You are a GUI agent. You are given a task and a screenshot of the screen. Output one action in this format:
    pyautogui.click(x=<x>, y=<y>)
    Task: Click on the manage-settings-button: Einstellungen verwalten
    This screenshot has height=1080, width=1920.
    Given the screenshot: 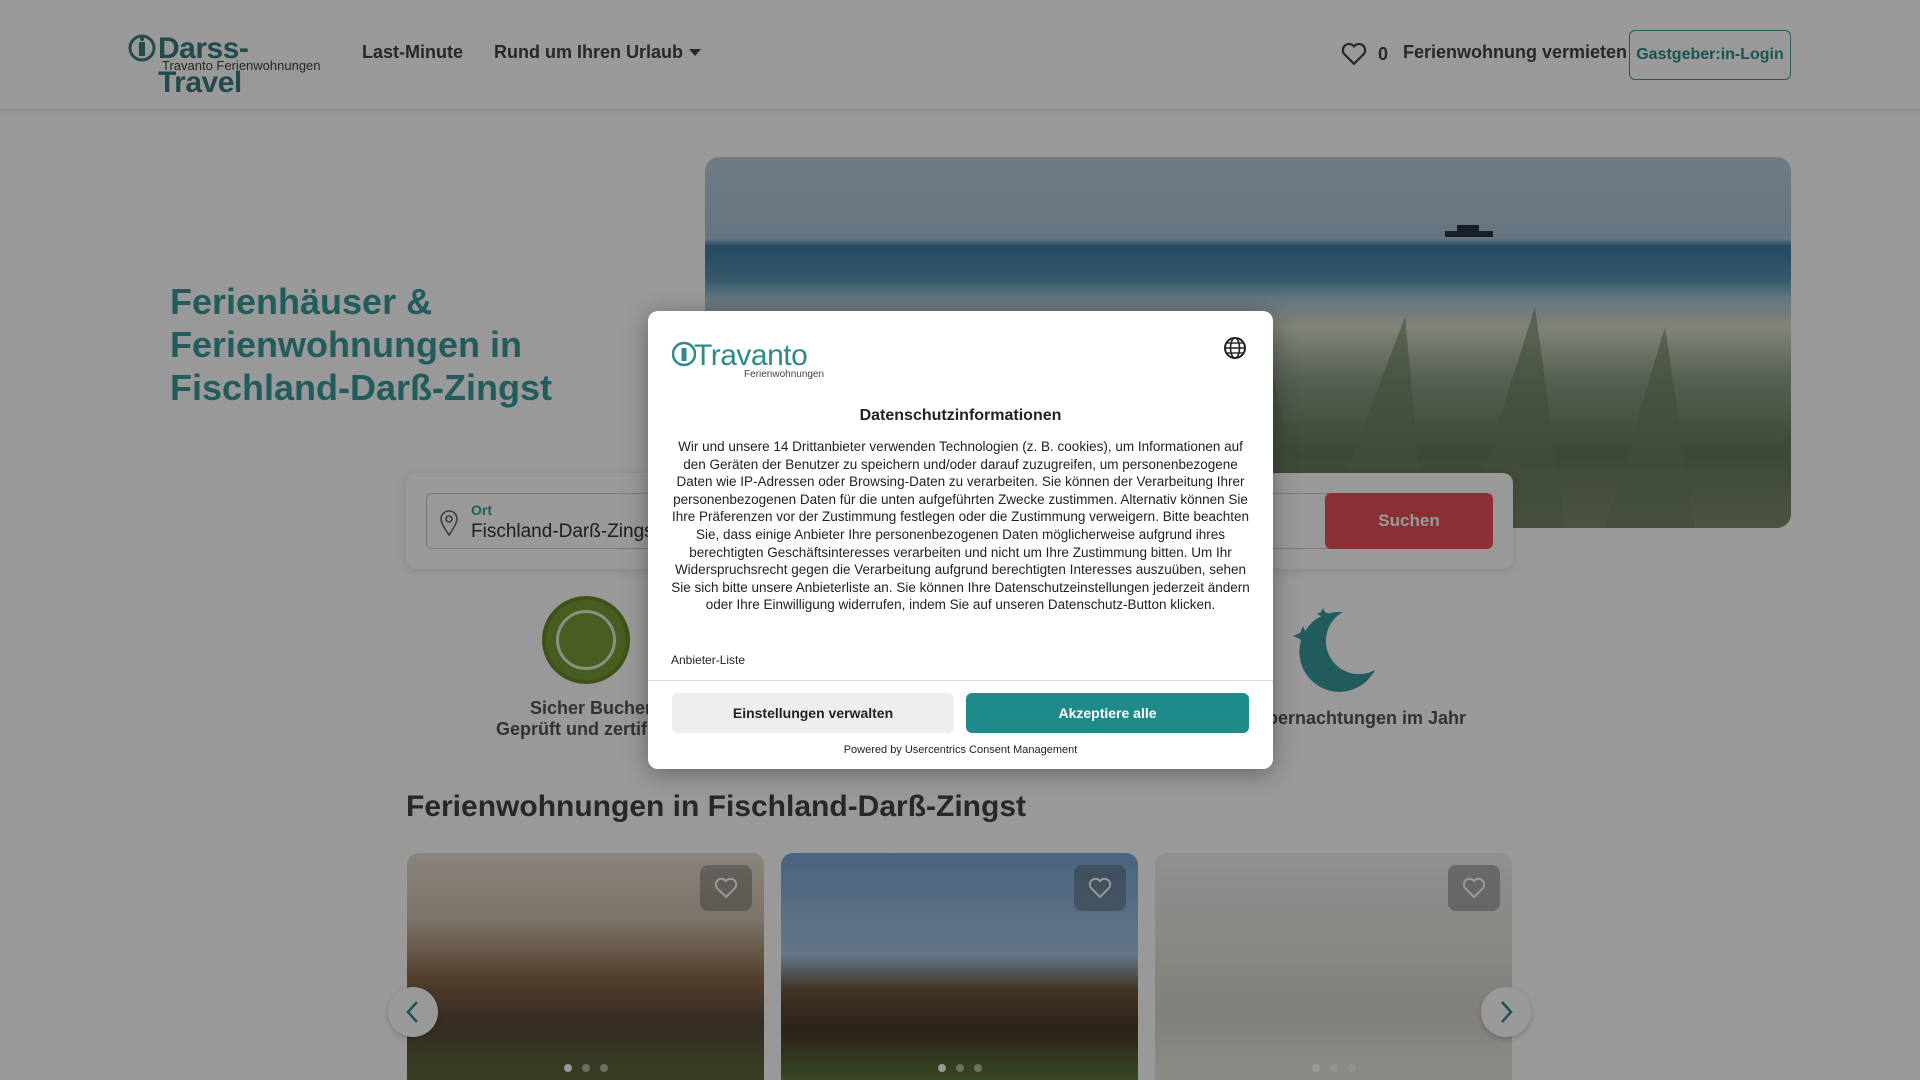 What is the action you would take?
    pyautogui.click(x=813, y=713)
    